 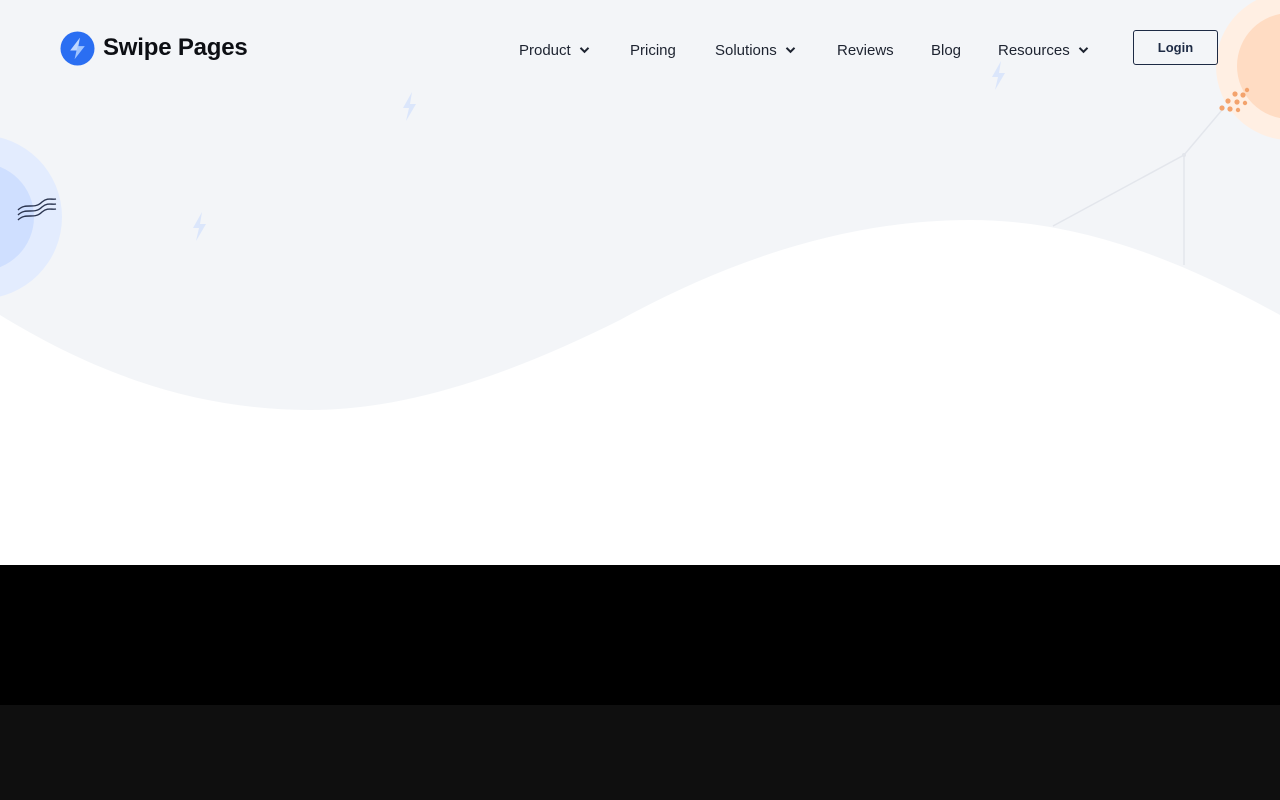 I want to click on nav-item-reviews: Reviews, so click(x=865, y=50).